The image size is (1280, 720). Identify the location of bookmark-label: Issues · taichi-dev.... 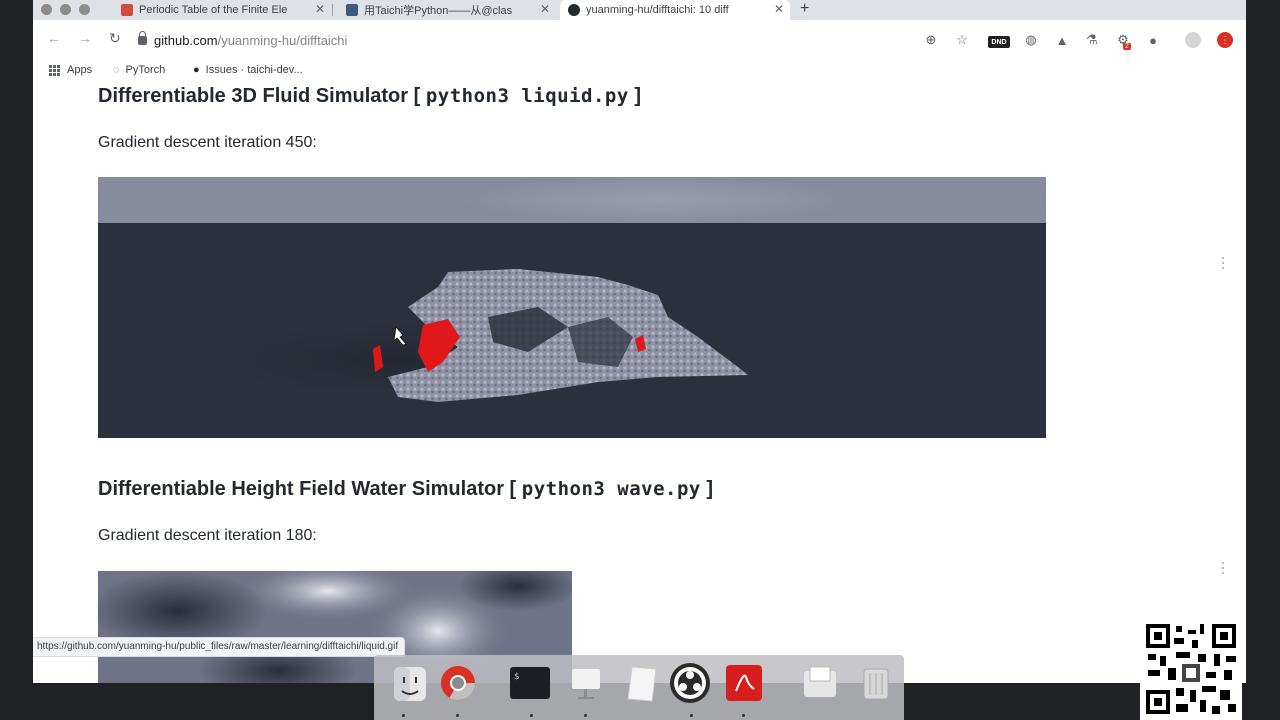
(254, 70).